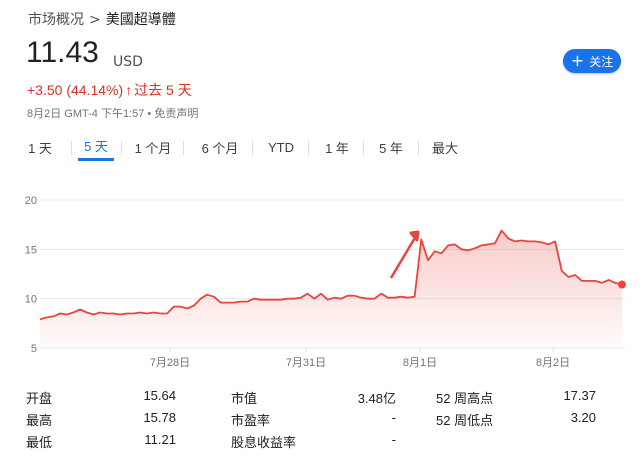 The width and height of the screenshot is (640, 459). Describe the element at coordinates (40, 147) in the screenshot. I see `tab-1-day: 1 天` at that location.